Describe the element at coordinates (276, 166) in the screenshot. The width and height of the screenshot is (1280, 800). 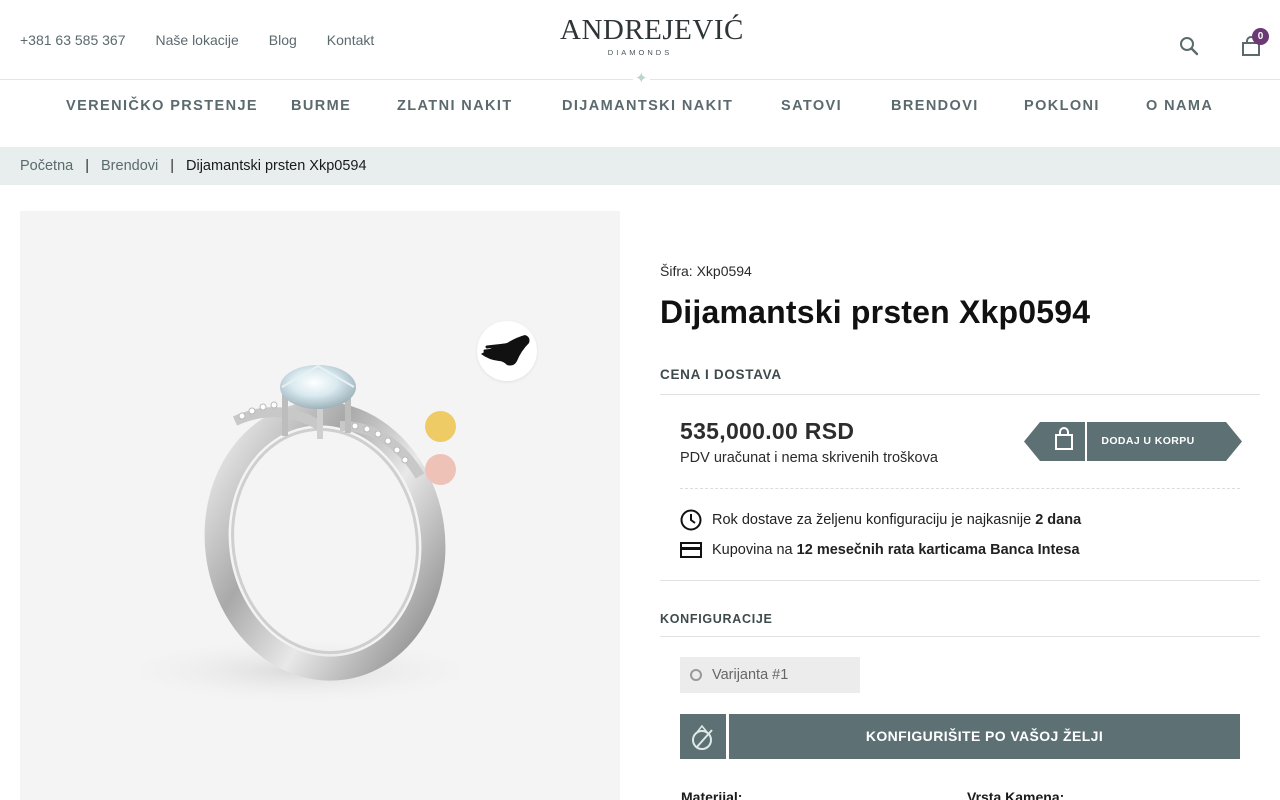
I see `breadcrumb-current: Dijamantski prsten Xkp0594` at that location.